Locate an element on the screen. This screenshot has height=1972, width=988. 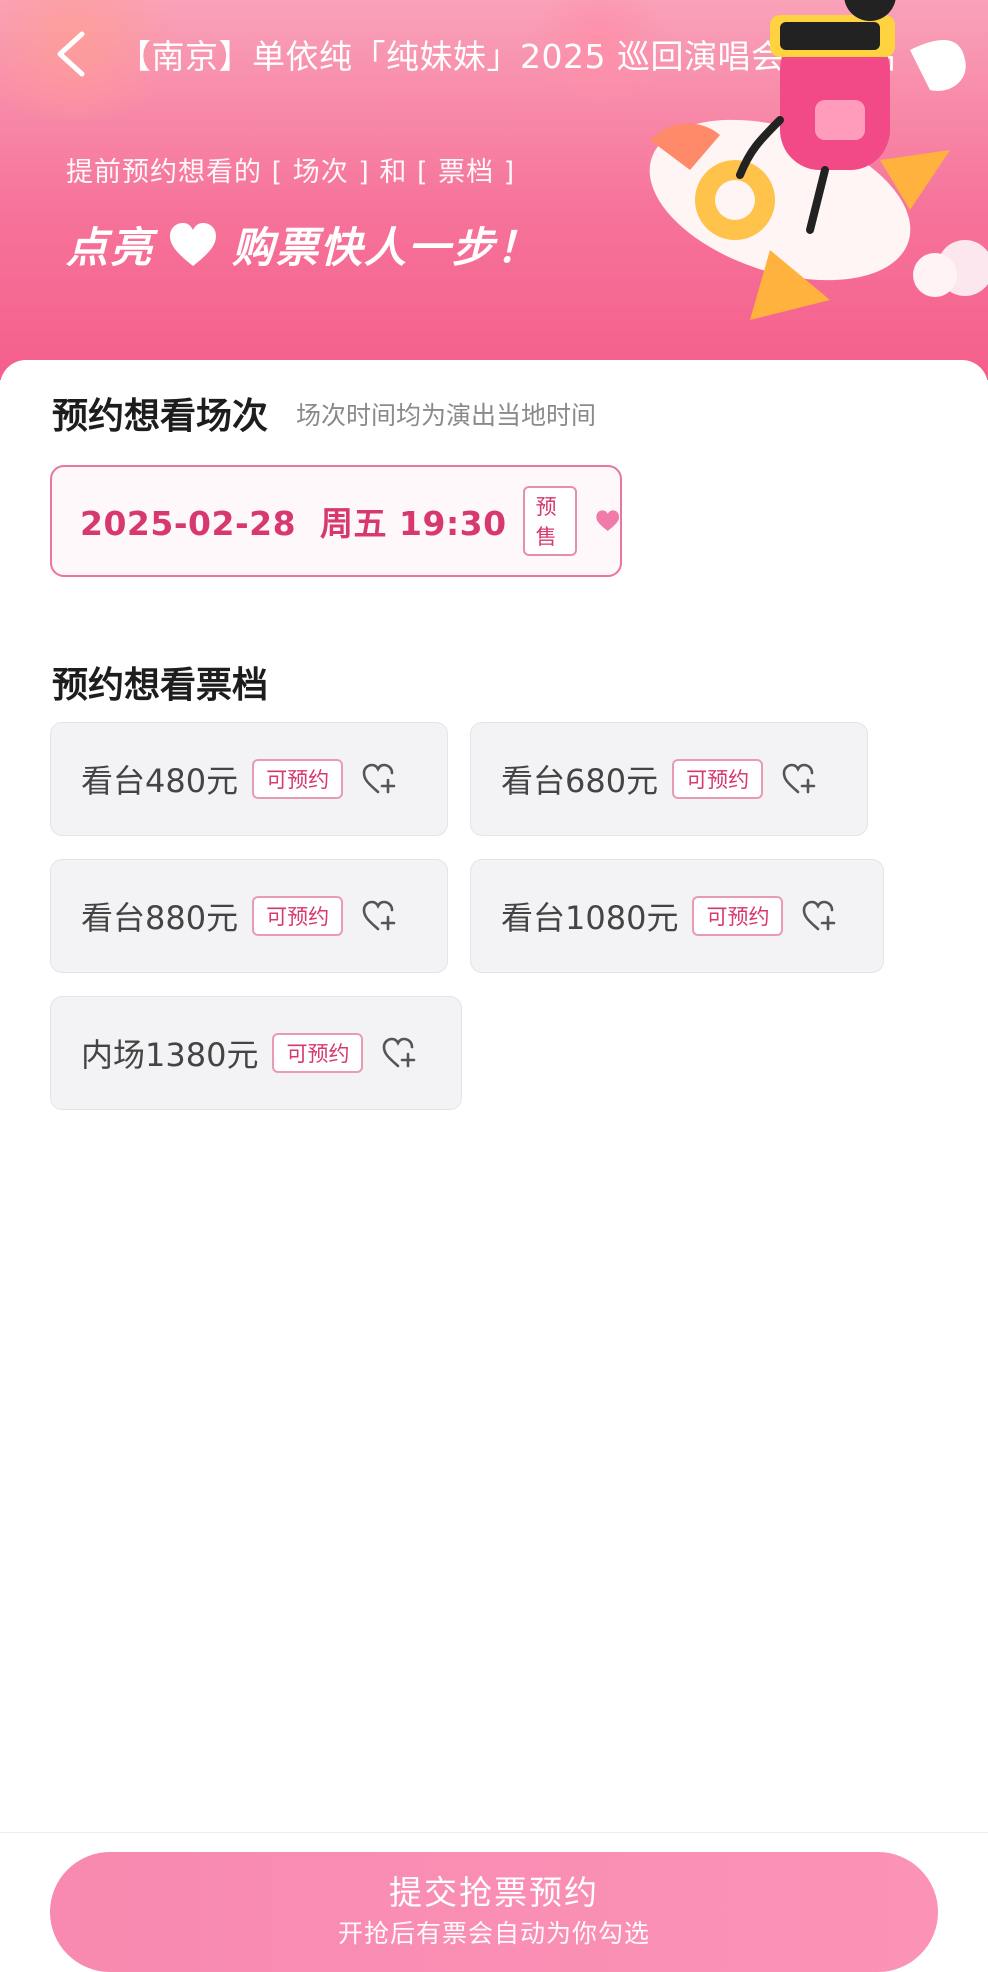
promo-left-text: 点亮 is located at coordinates (110, 247).